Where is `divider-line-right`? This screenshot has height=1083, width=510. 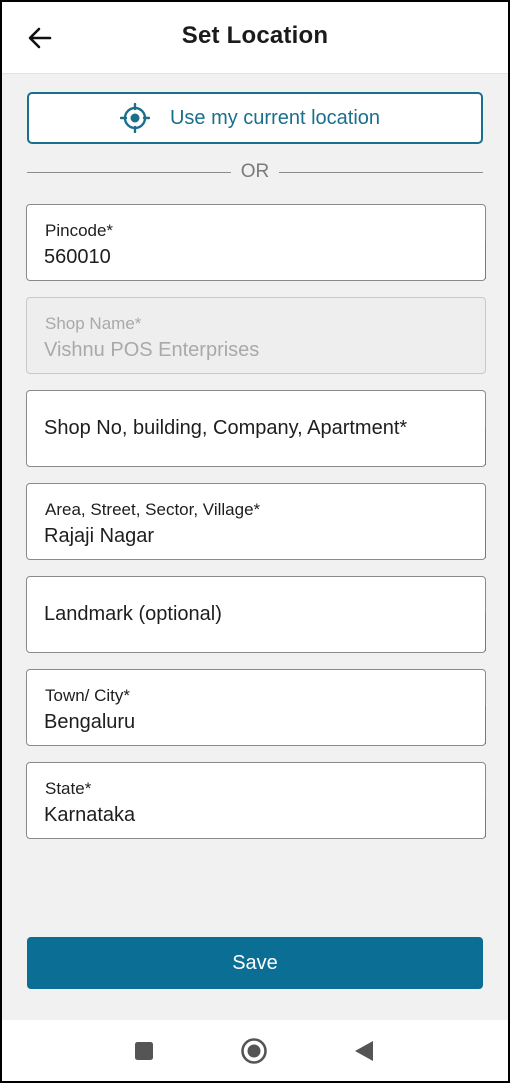 divider-line-right is located at coordinates (381, 172).